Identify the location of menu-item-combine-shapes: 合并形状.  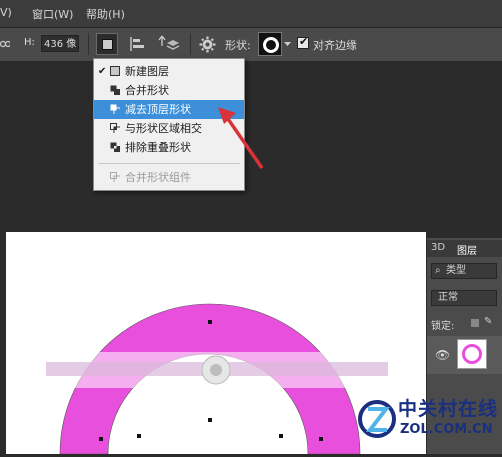
(169, 90).